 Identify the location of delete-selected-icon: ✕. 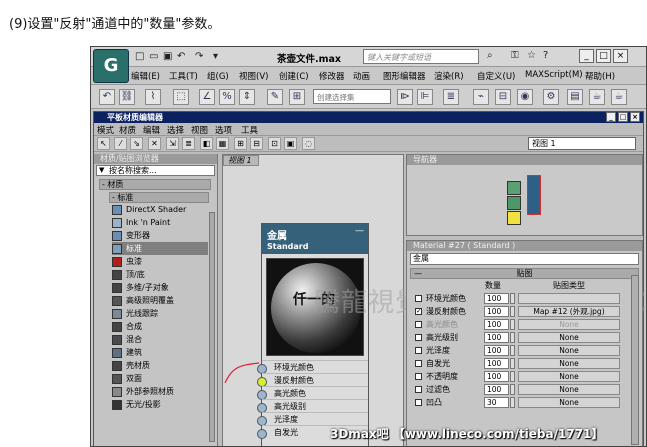
(154, 143).